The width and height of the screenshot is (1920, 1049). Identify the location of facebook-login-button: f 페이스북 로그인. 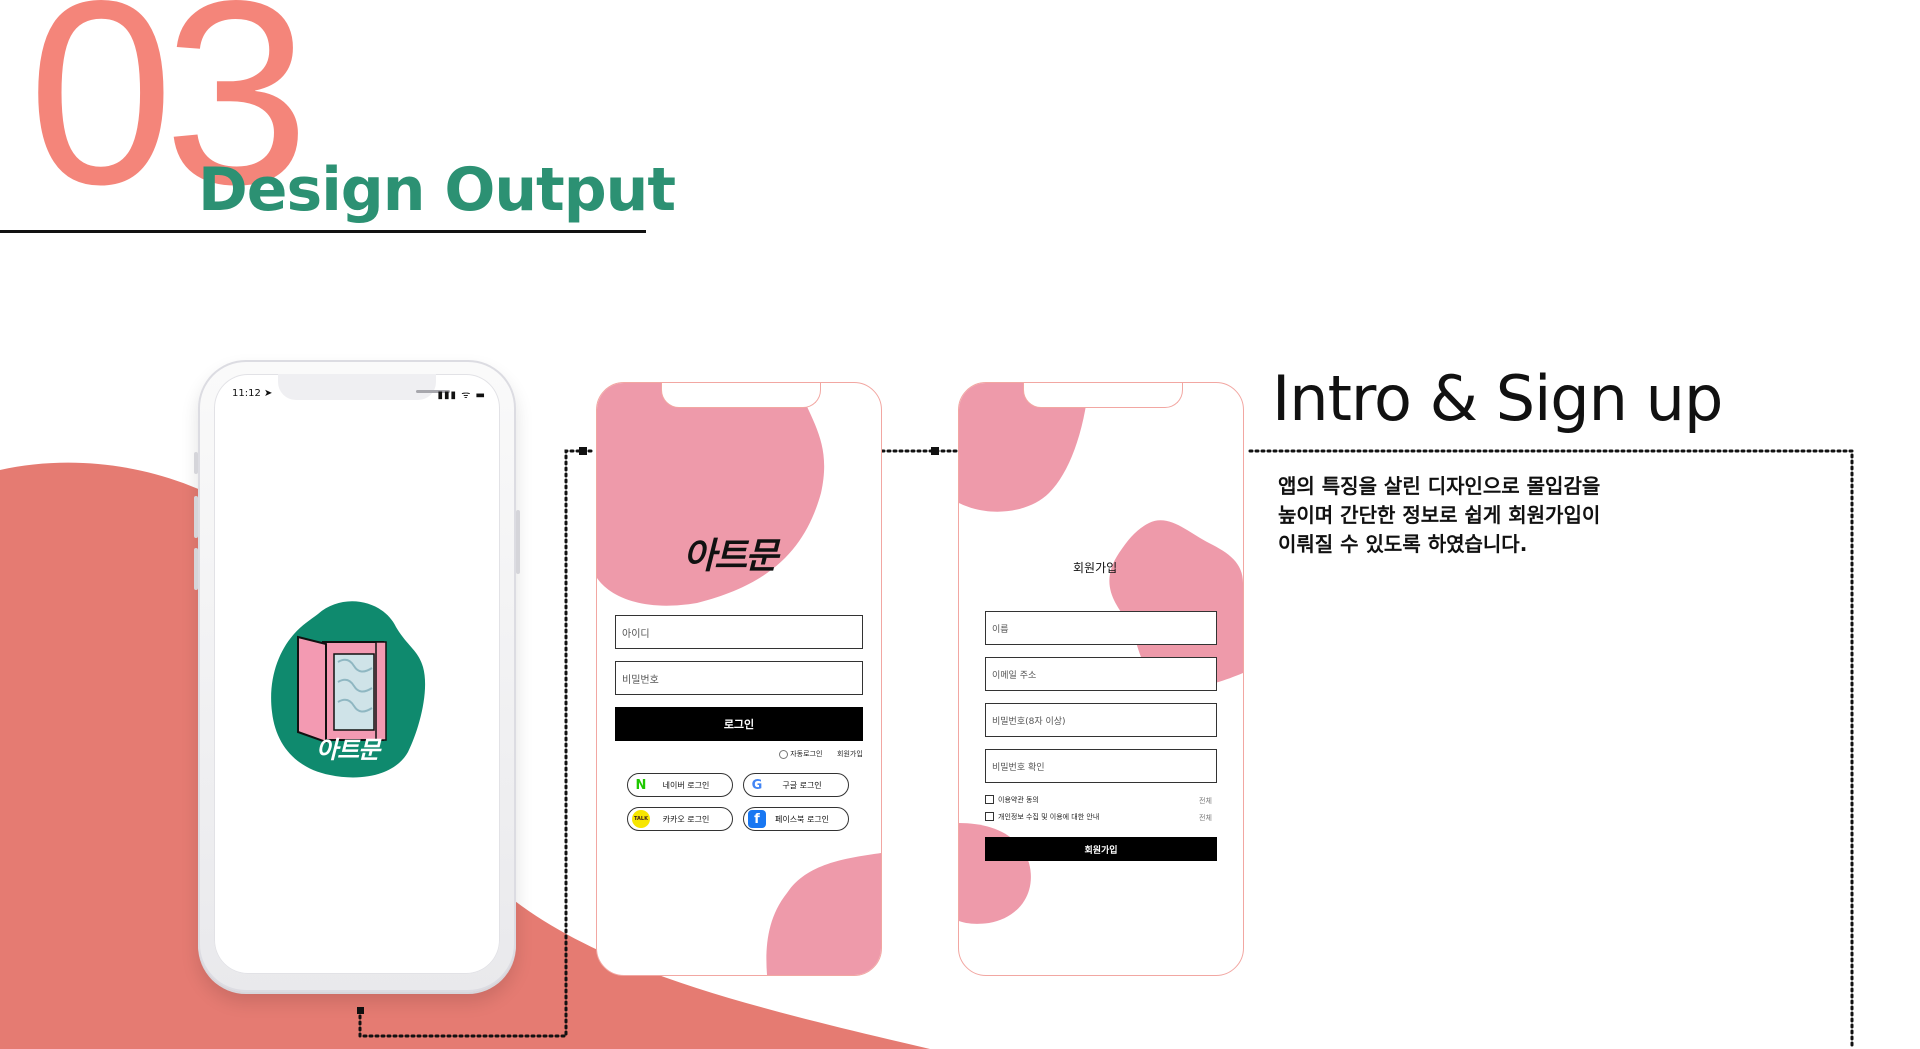
(796, 819).